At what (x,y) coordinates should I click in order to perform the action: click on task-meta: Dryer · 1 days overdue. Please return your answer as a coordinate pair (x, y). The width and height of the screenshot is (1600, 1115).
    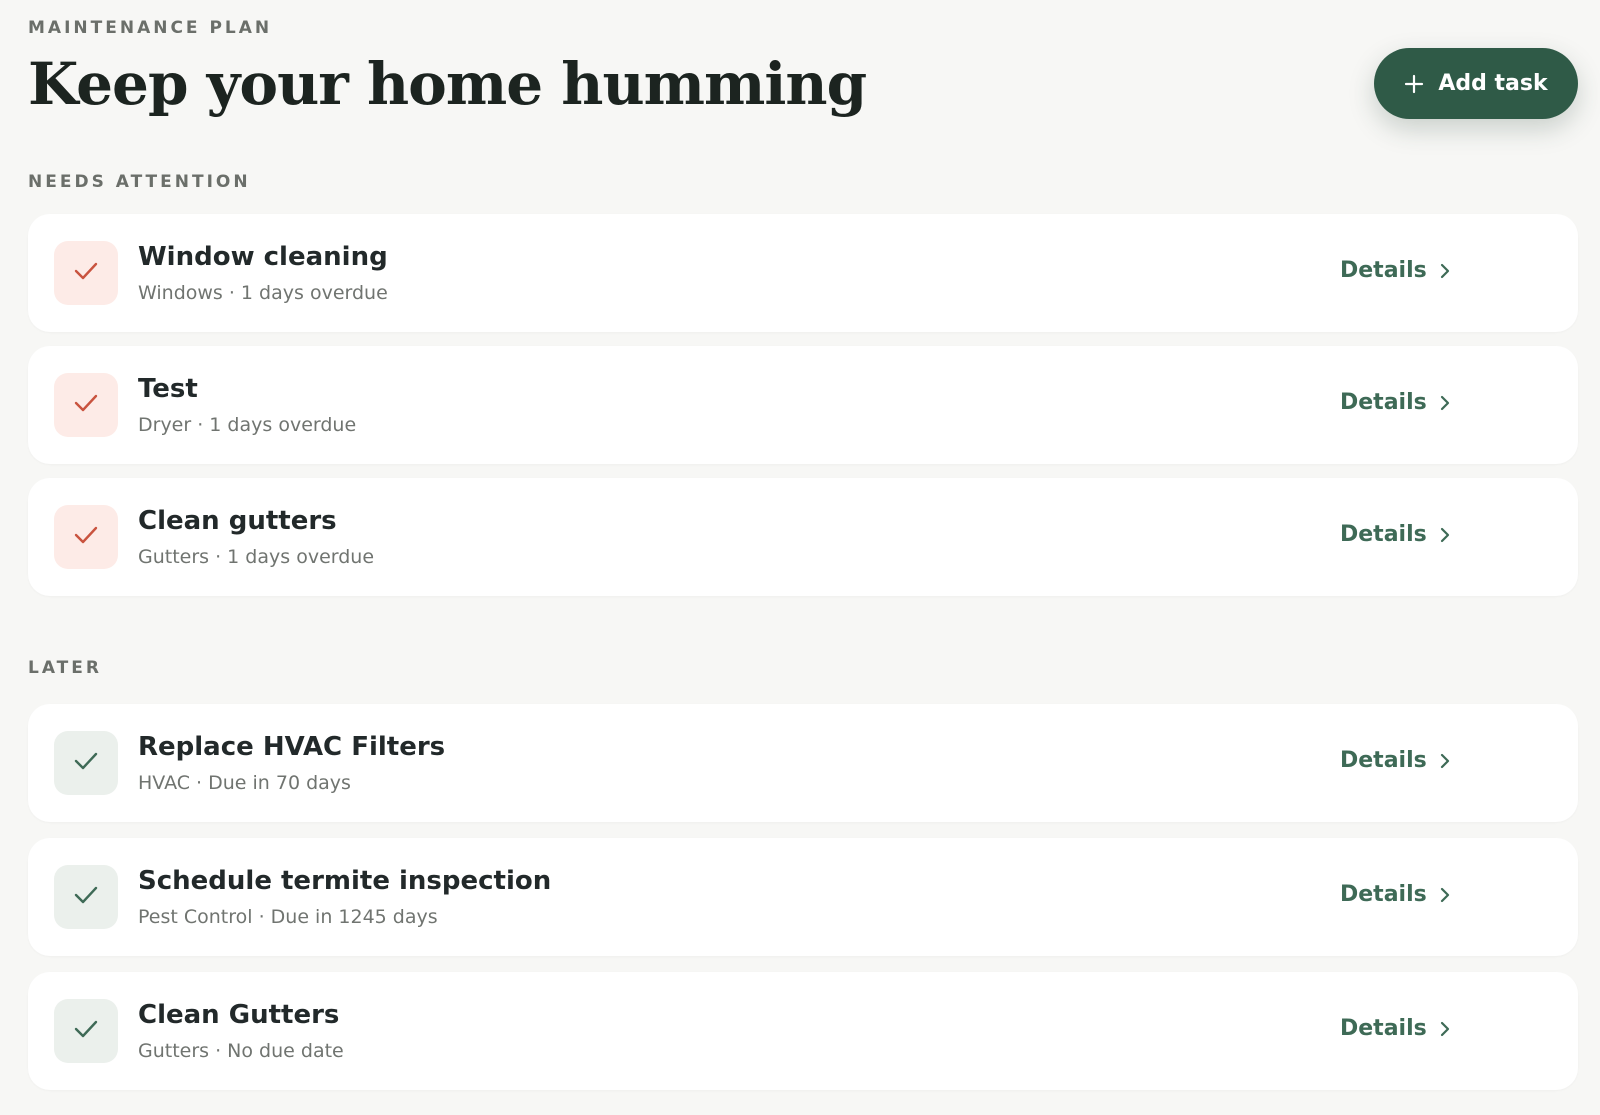
    Looking at the image, I should click on (247, 425).